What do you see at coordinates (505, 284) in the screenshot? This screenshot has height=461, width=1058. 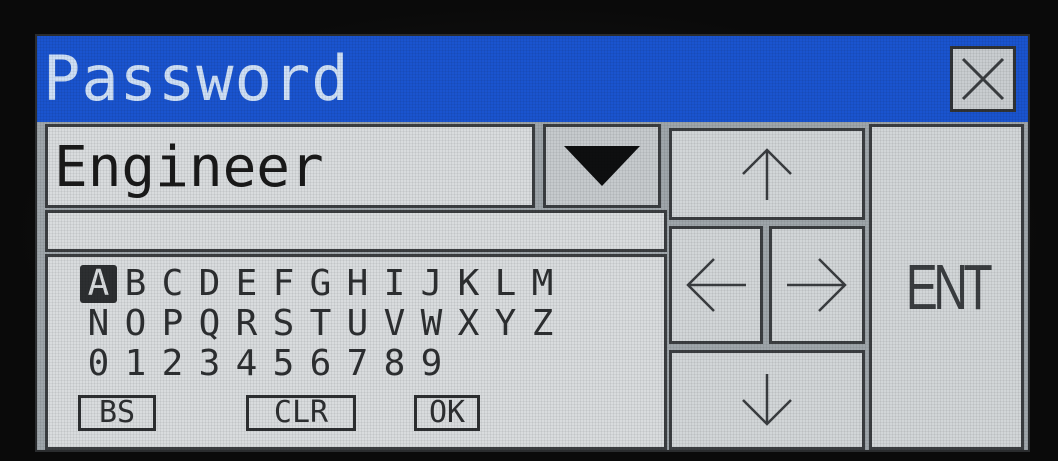 I see `key-l: L` at bounding box center [505, 284].